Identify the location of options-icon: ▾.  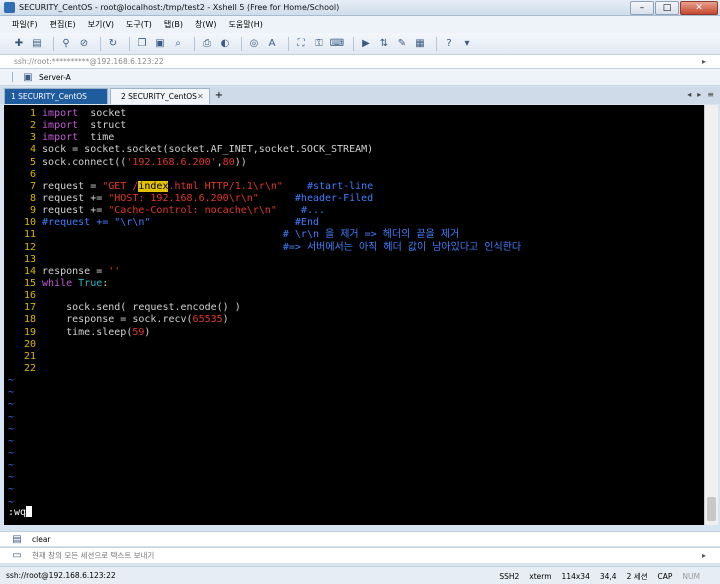
(467, 44).